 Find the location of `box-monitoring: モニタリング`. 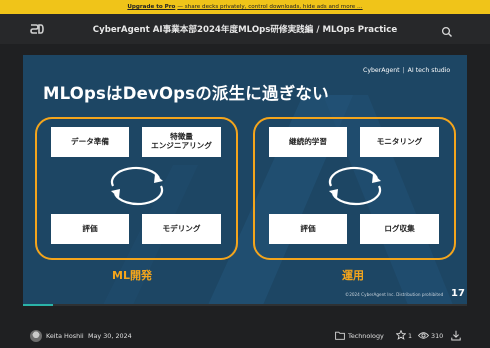

box-monitoring: モニタリング is located at coordinates (399, 142).